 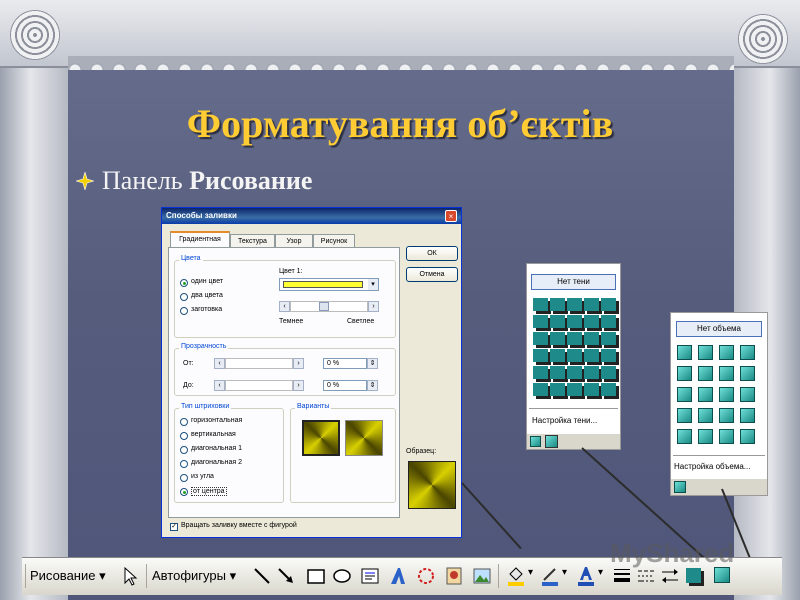 I want to click on radio-from-corner, so click(x=184, y=478).